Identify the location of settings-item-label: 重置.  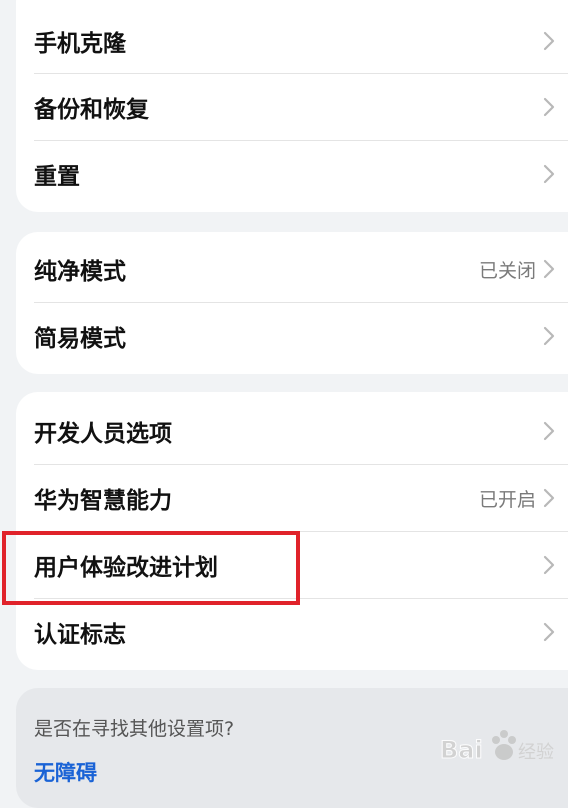
(57, 177).